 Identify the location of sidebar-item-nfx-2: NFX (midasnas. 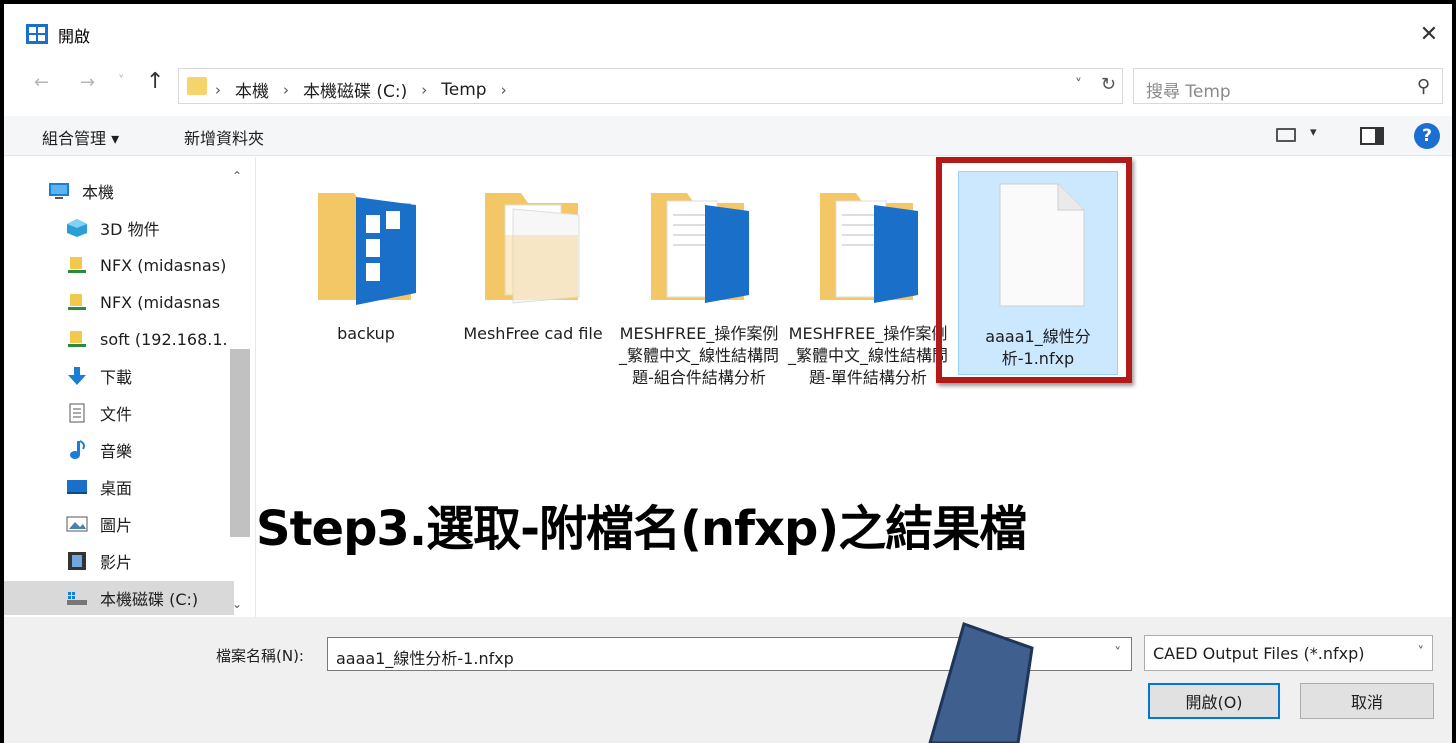
(143, 302).